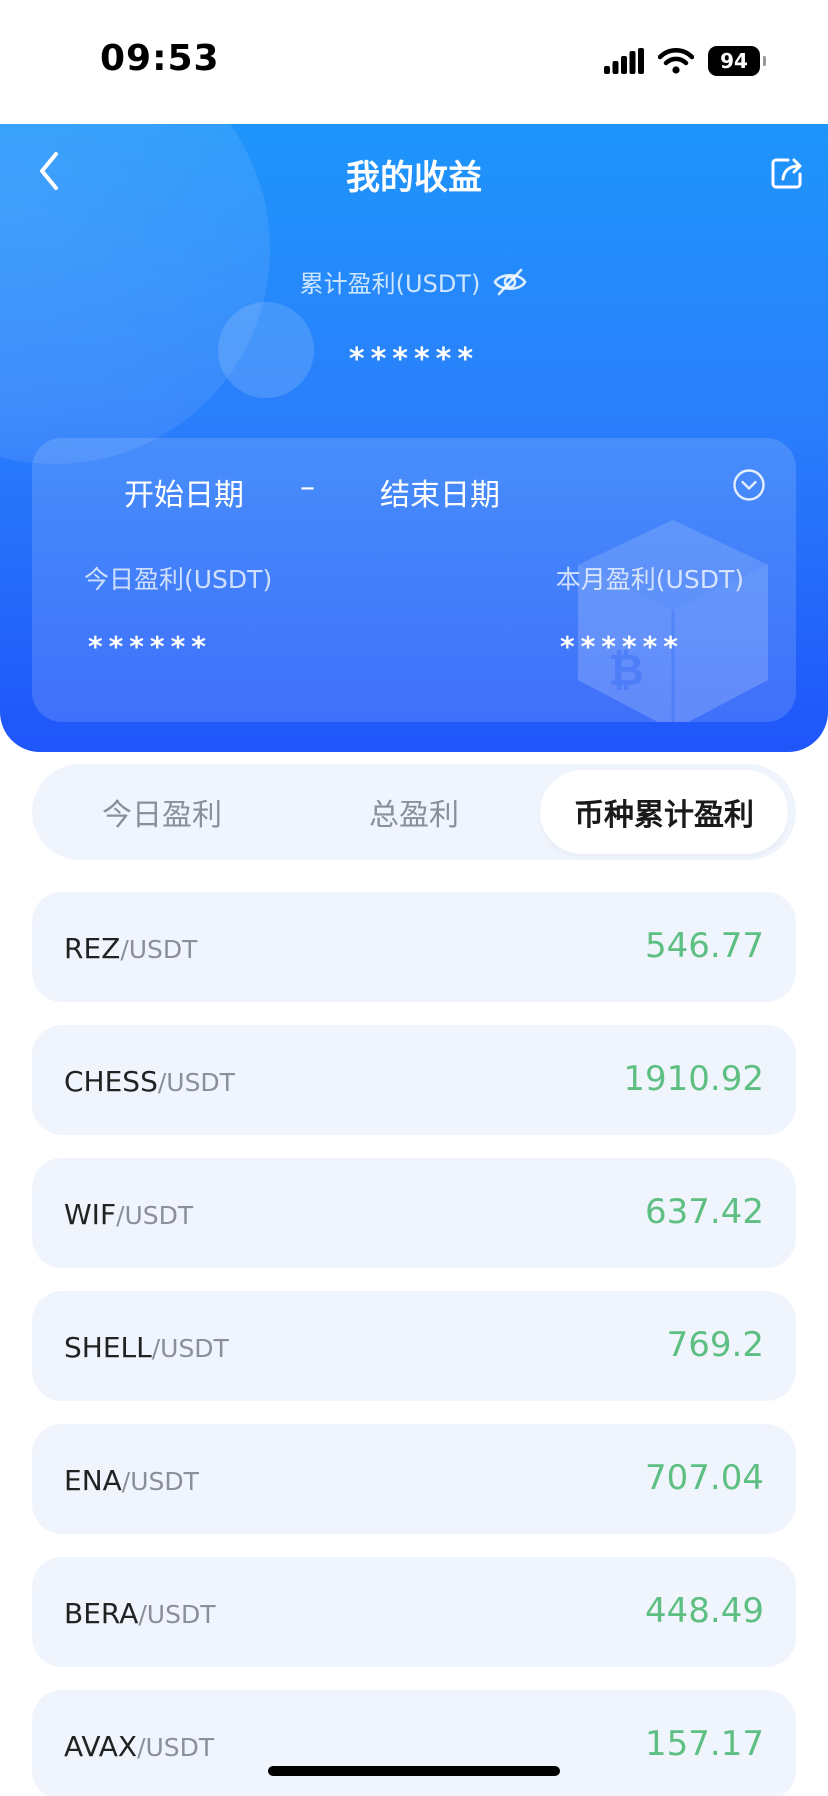  What do you see at coordinates (704, 1478) in the screenshot?
I see `profit-amount: 707.04` at bounding box center [704, 1478].